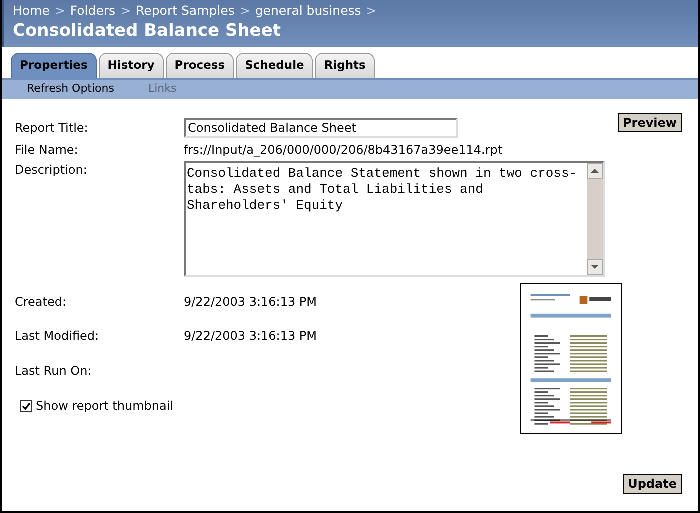 The height and width of the screenshot is (513, 700). I want to click on subtab-link: Refresh Options, so click(70, 89).